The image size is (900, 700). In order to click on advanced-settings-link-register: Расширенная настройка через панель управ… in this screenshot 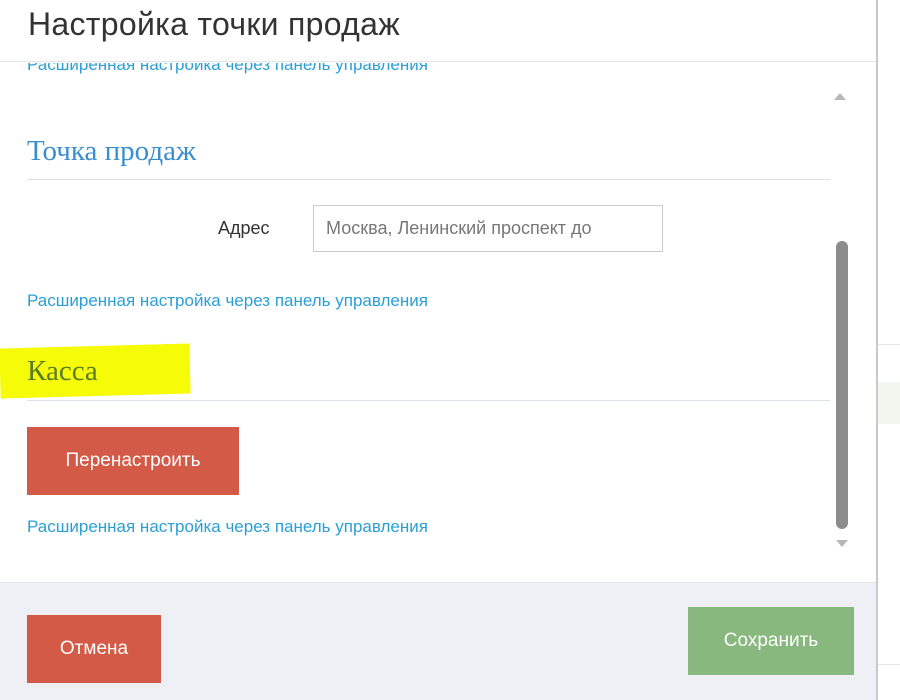, I will do `click(227, 527)`.